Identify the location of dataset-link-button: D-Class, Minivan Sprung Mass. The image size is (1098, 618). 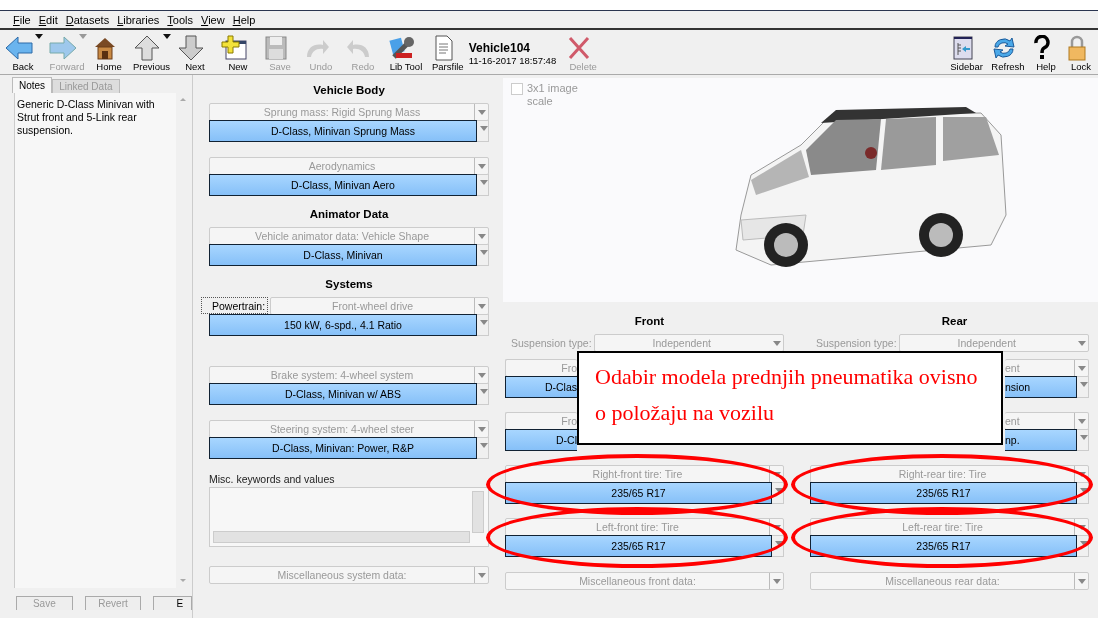
(343, 131).